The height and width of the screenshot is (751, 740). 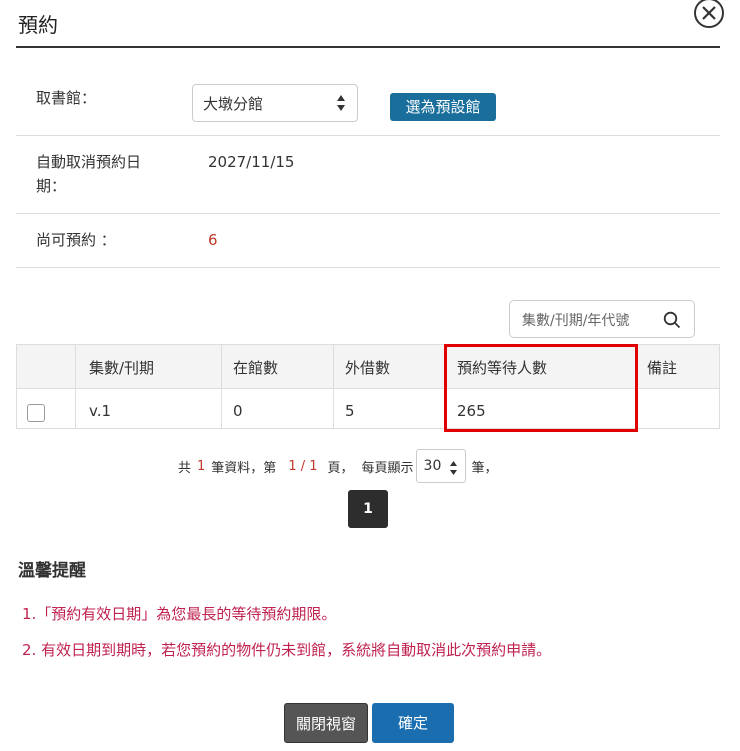 What do you see at coordinates (368, 368) in the screenshot?
I see `header-on-loan: 外借數` at bounding box center [368, 368].